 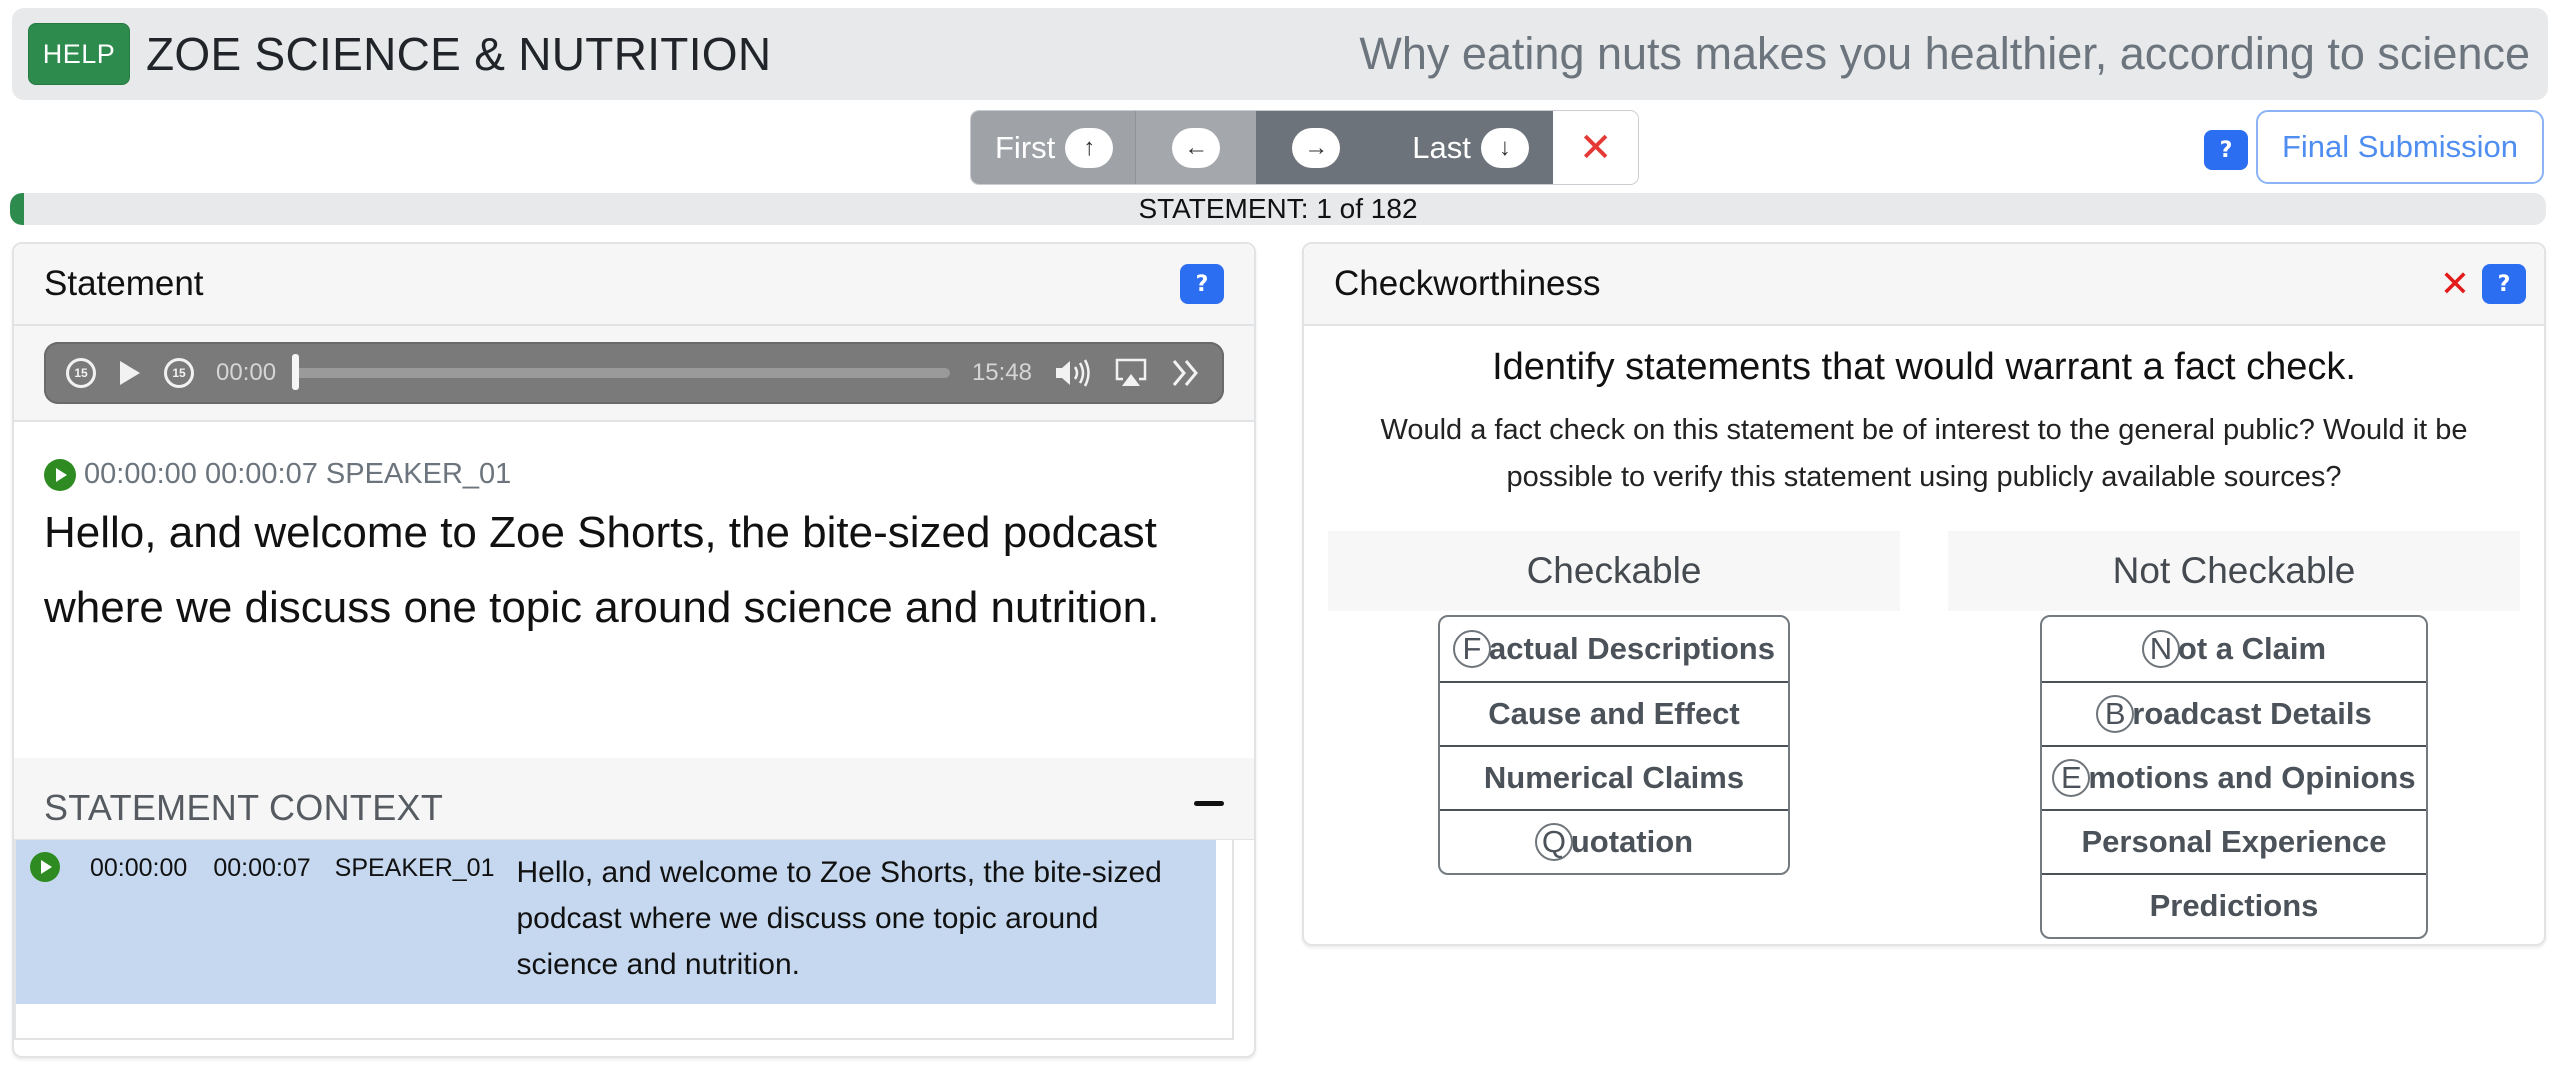 What do you see at coordinates (634, 474) in the screenshot?
I see `statement-meta: 00:00:00 00:00:07 SPEAKER_01` at bounding box center [634, 474].